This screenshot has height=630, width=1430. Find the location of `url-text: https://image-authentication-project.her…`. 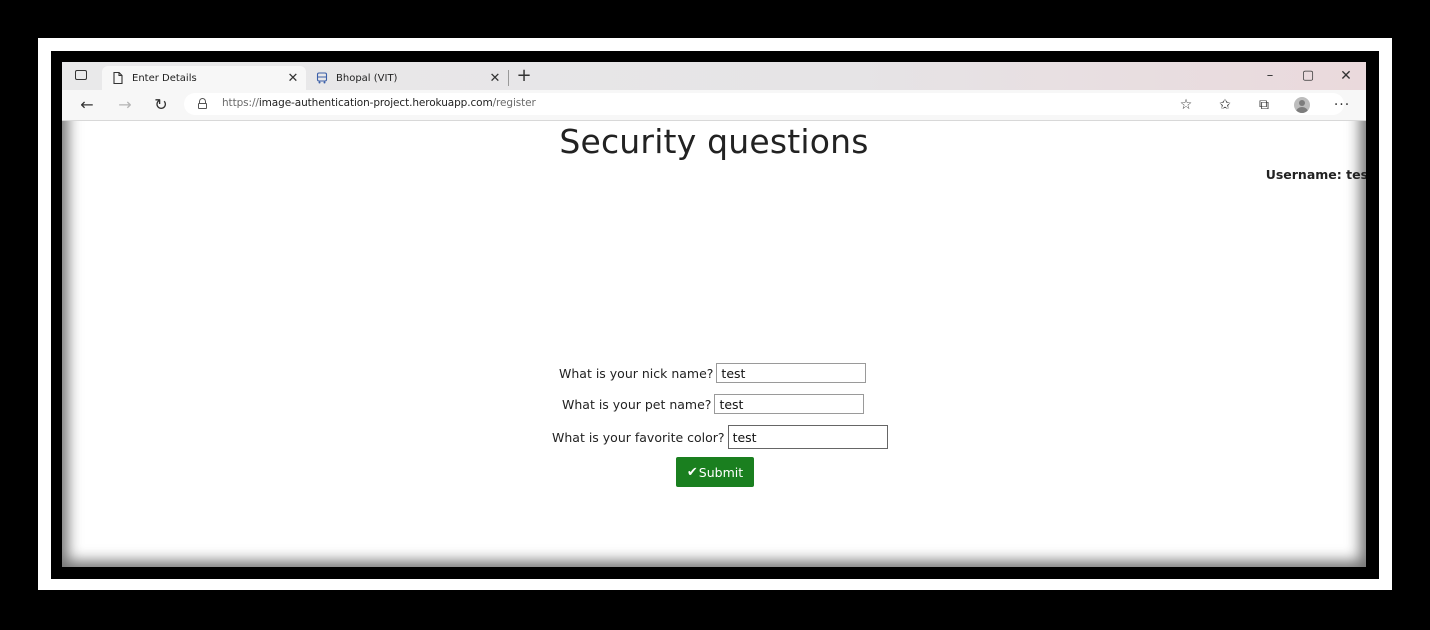

url-text: https://image-authentication-project.her… is located at coordinates (379, 103).